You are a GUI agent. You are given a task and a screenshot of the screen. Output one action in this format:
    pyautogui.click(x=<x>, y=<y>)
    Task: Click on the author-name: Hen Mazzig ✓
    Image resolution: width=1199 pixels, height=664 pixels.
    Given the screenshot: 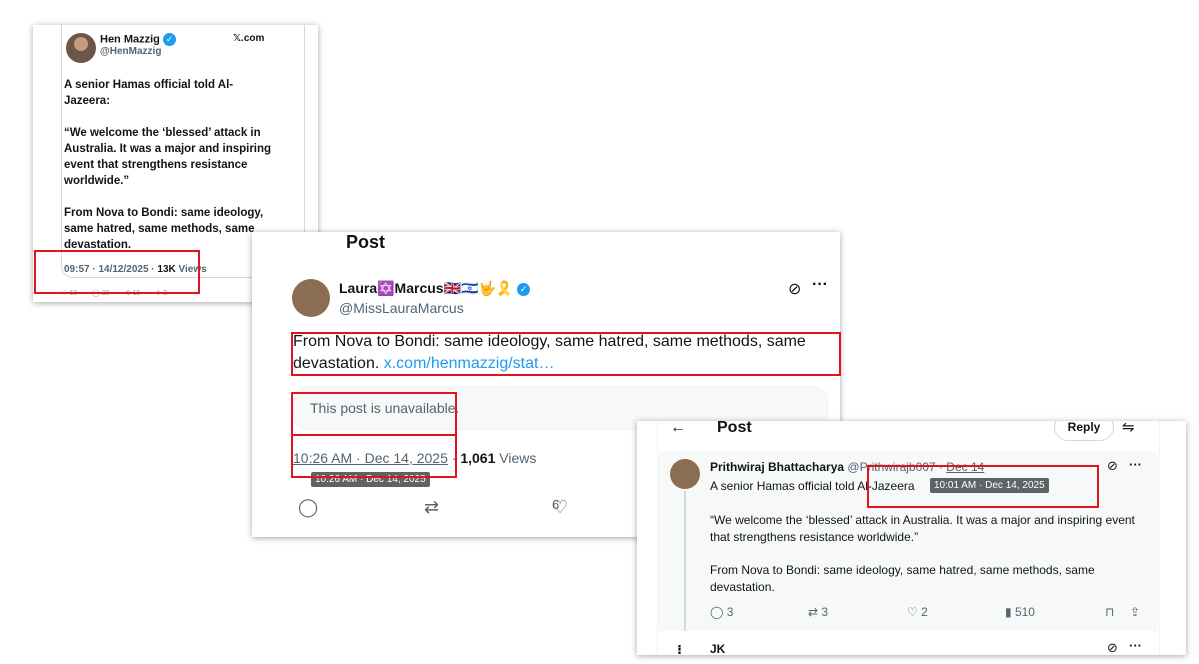 What is the action you would take?
    pyautogui.click(x=138, y=39)
    